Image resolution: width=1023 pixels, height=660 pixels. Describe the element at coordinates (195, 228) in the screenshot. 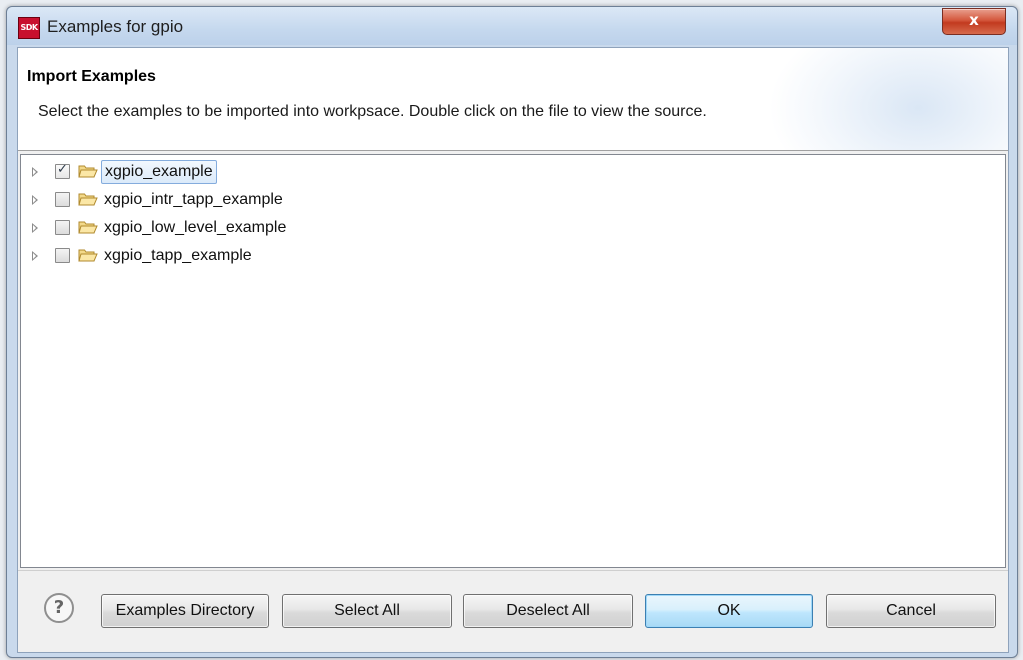

I see `tree-item-label: xgpio_low_level_example` at that location.